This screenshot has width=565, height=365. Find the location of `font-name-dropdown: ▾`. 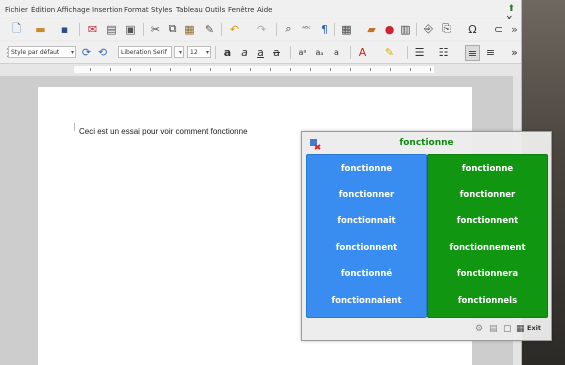

font-name-dropdown: ▾ is located at coordinates (179, 52).